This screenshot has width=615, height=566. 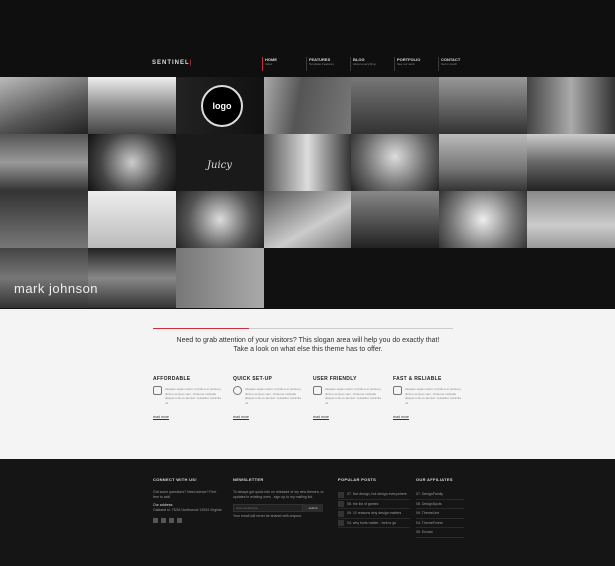 I want to click on photo-tile-road, so click(x=307, y=105).